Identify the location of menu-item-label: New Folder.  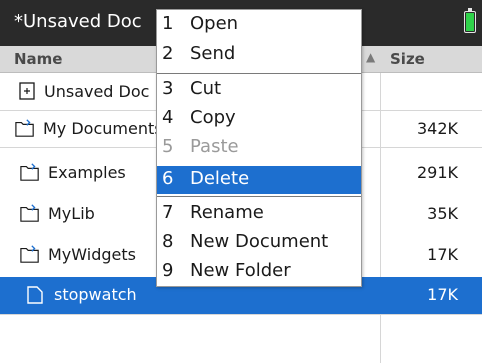
(240, 270).